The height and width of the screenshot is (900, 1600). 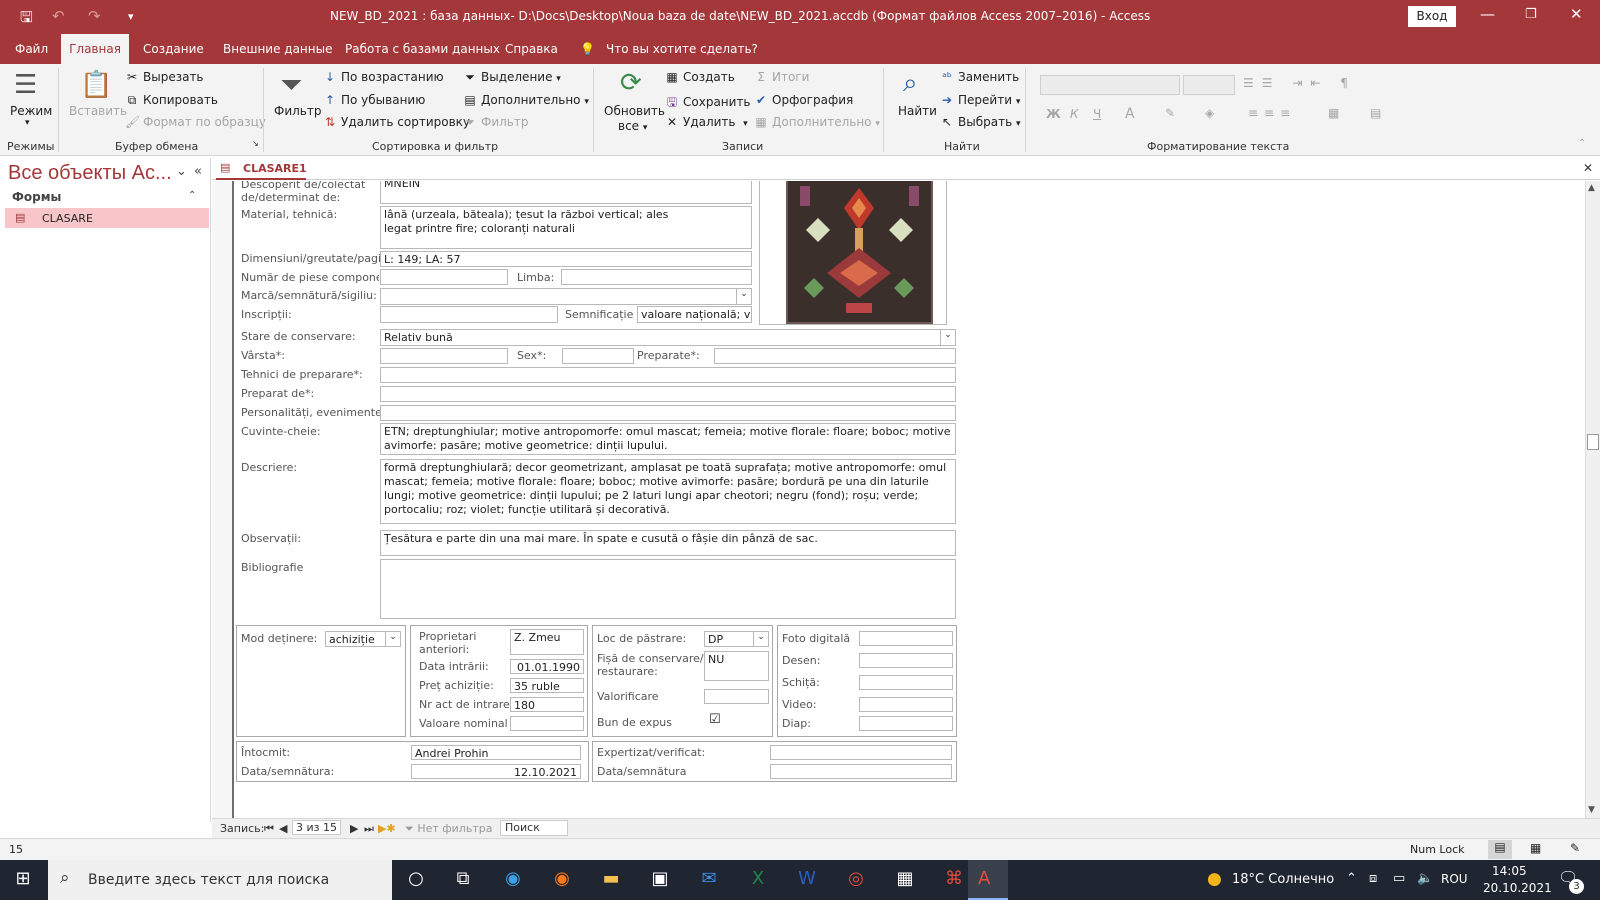 I want to click on customize-qat-icon: ▾, so click(x=131, y=16).